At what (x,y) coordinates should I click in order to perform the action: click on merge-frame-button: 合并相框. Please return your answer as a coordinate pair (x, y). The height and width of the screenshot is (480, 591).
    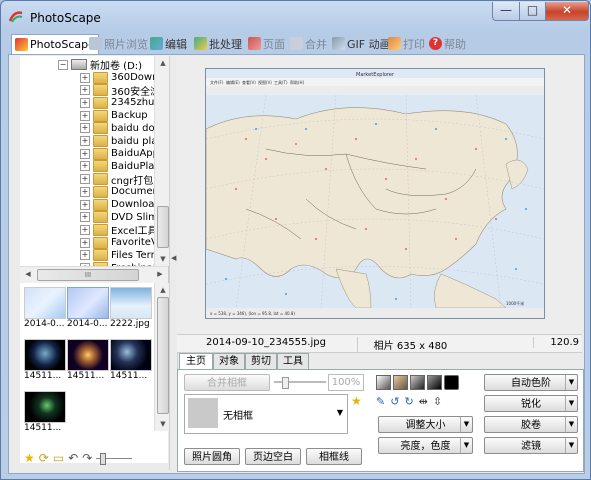
    Looking at the image, I should click on (227, 382).